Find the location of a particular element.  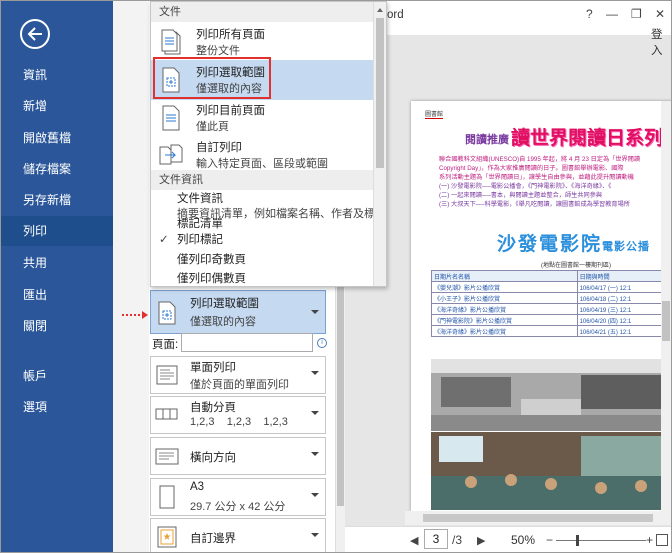

nav-item-open: 開啟舊檔 is located at coordinates (57, 138).